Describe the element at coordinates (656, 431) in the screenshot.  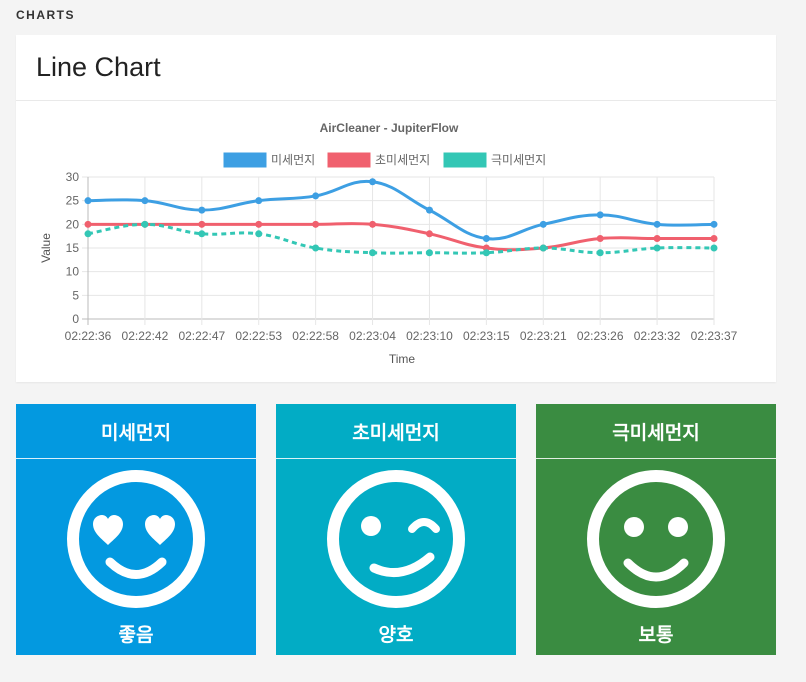
I see `tile-title: 극미세먼지` at that location.